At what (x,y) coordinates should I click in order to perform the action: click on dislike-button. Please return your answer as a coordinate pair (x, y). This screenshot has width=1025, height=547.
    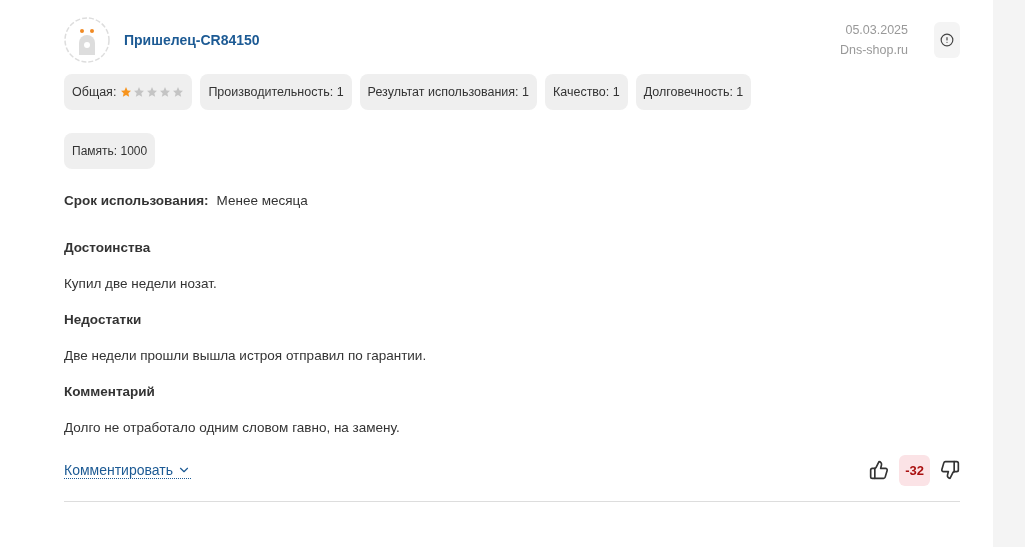
    Looking at the image, I should click on (950, 470).